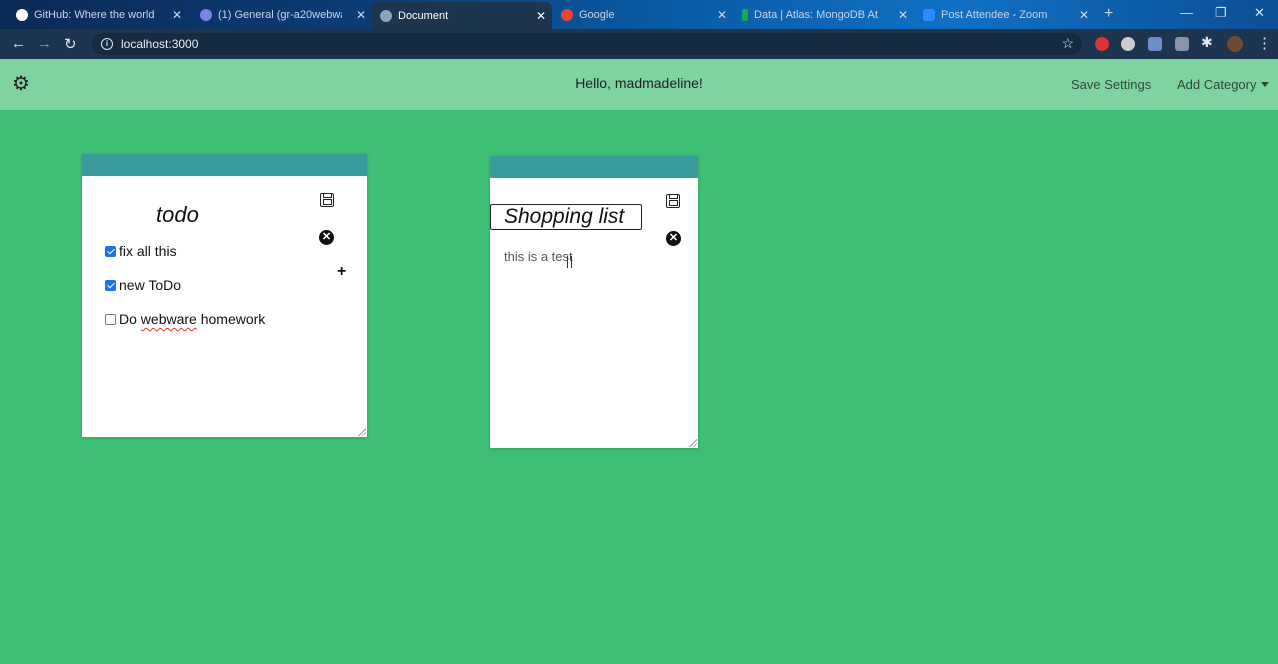 The image size is (1278, 664). I want to click on forward-icon: →, so click(44, 43).